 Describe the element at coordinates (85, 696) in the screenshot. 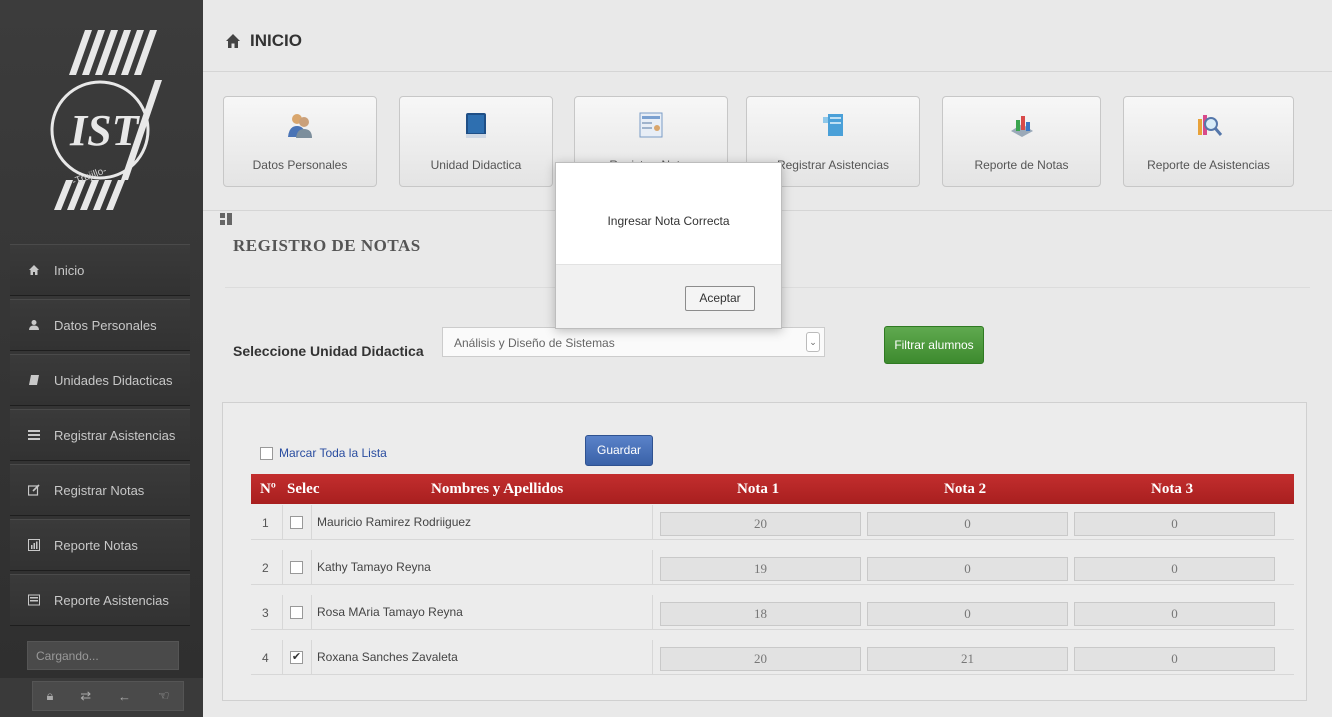

I see `exchange-icon: ⇄` at that location.